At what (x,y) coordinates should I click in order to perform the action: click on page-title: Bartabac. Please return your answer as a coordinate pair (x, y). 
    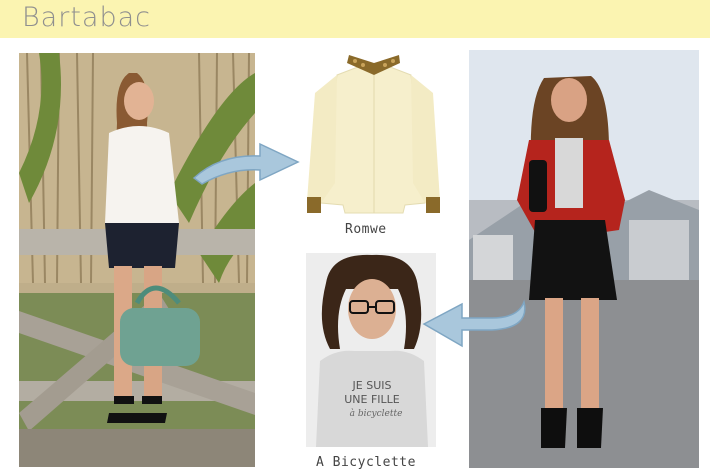
    Looking at the image, I should click on (86, 17).